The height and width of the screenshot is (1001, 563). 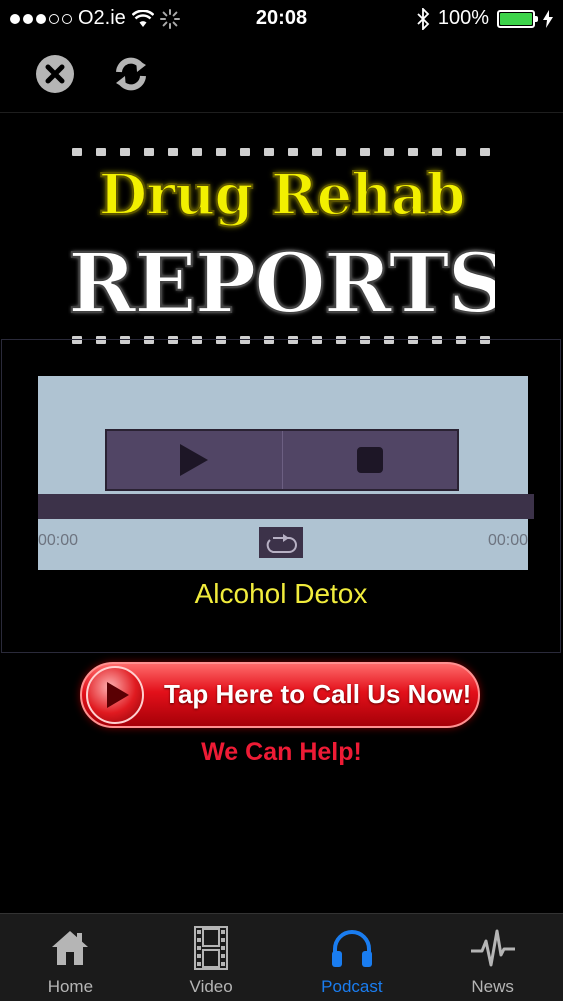 I want to click on close-icon, so click(x=55, y=74).